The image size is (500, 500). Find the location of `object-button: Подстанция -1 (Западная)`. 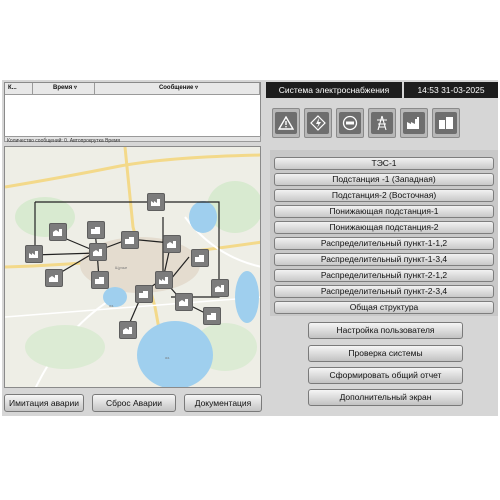

object-button: Подстанция -1 (Западная) is located at coordinates (384, 179).